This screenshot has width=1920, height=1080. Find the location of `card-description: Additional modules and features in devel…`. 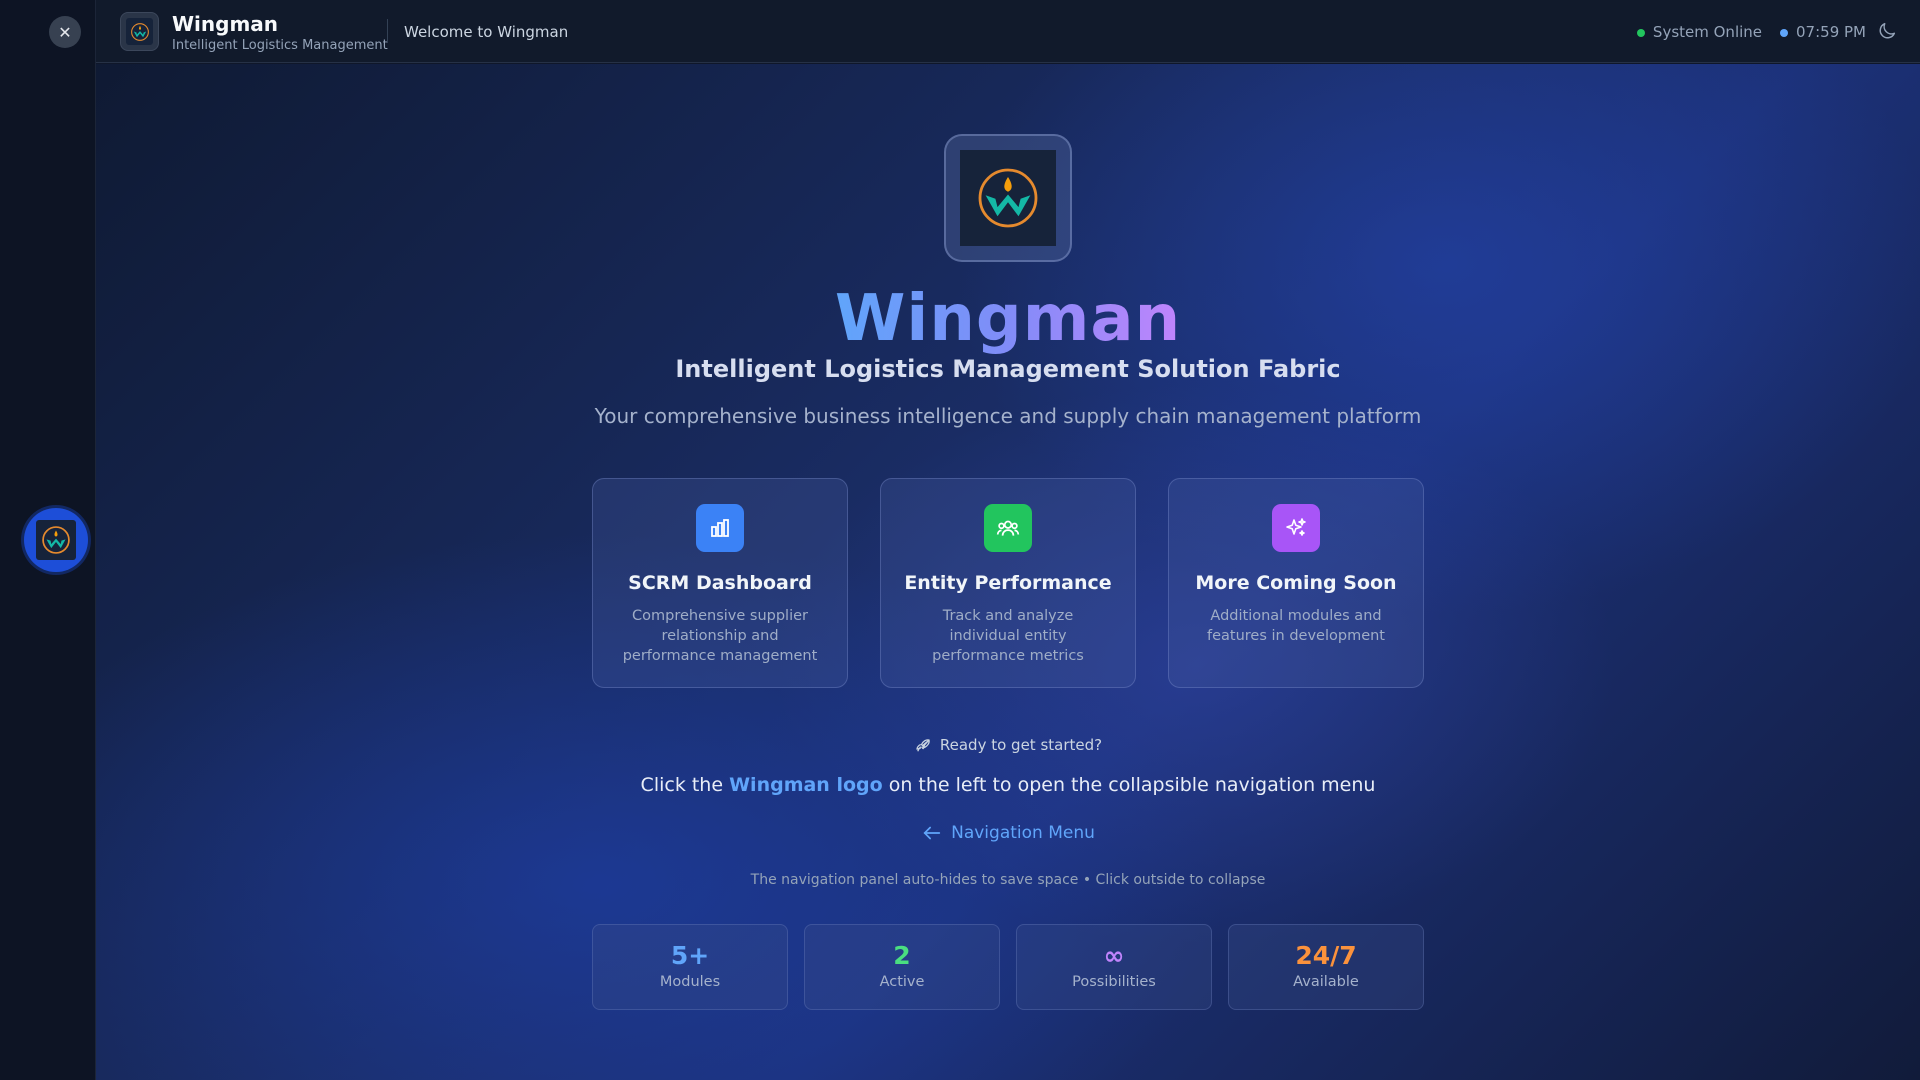

card-description: Additional modules and features in devel… is located at coordinates (1296, 626).